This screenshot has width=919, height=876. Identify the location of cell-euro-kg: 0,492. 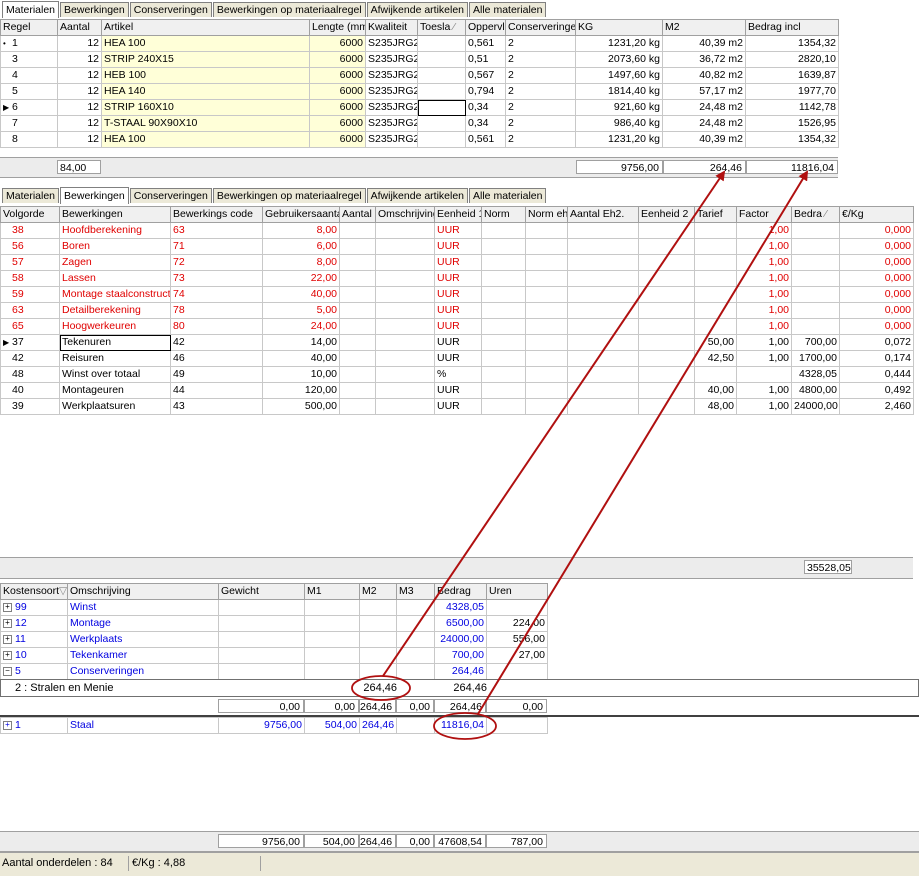
(876, 390).